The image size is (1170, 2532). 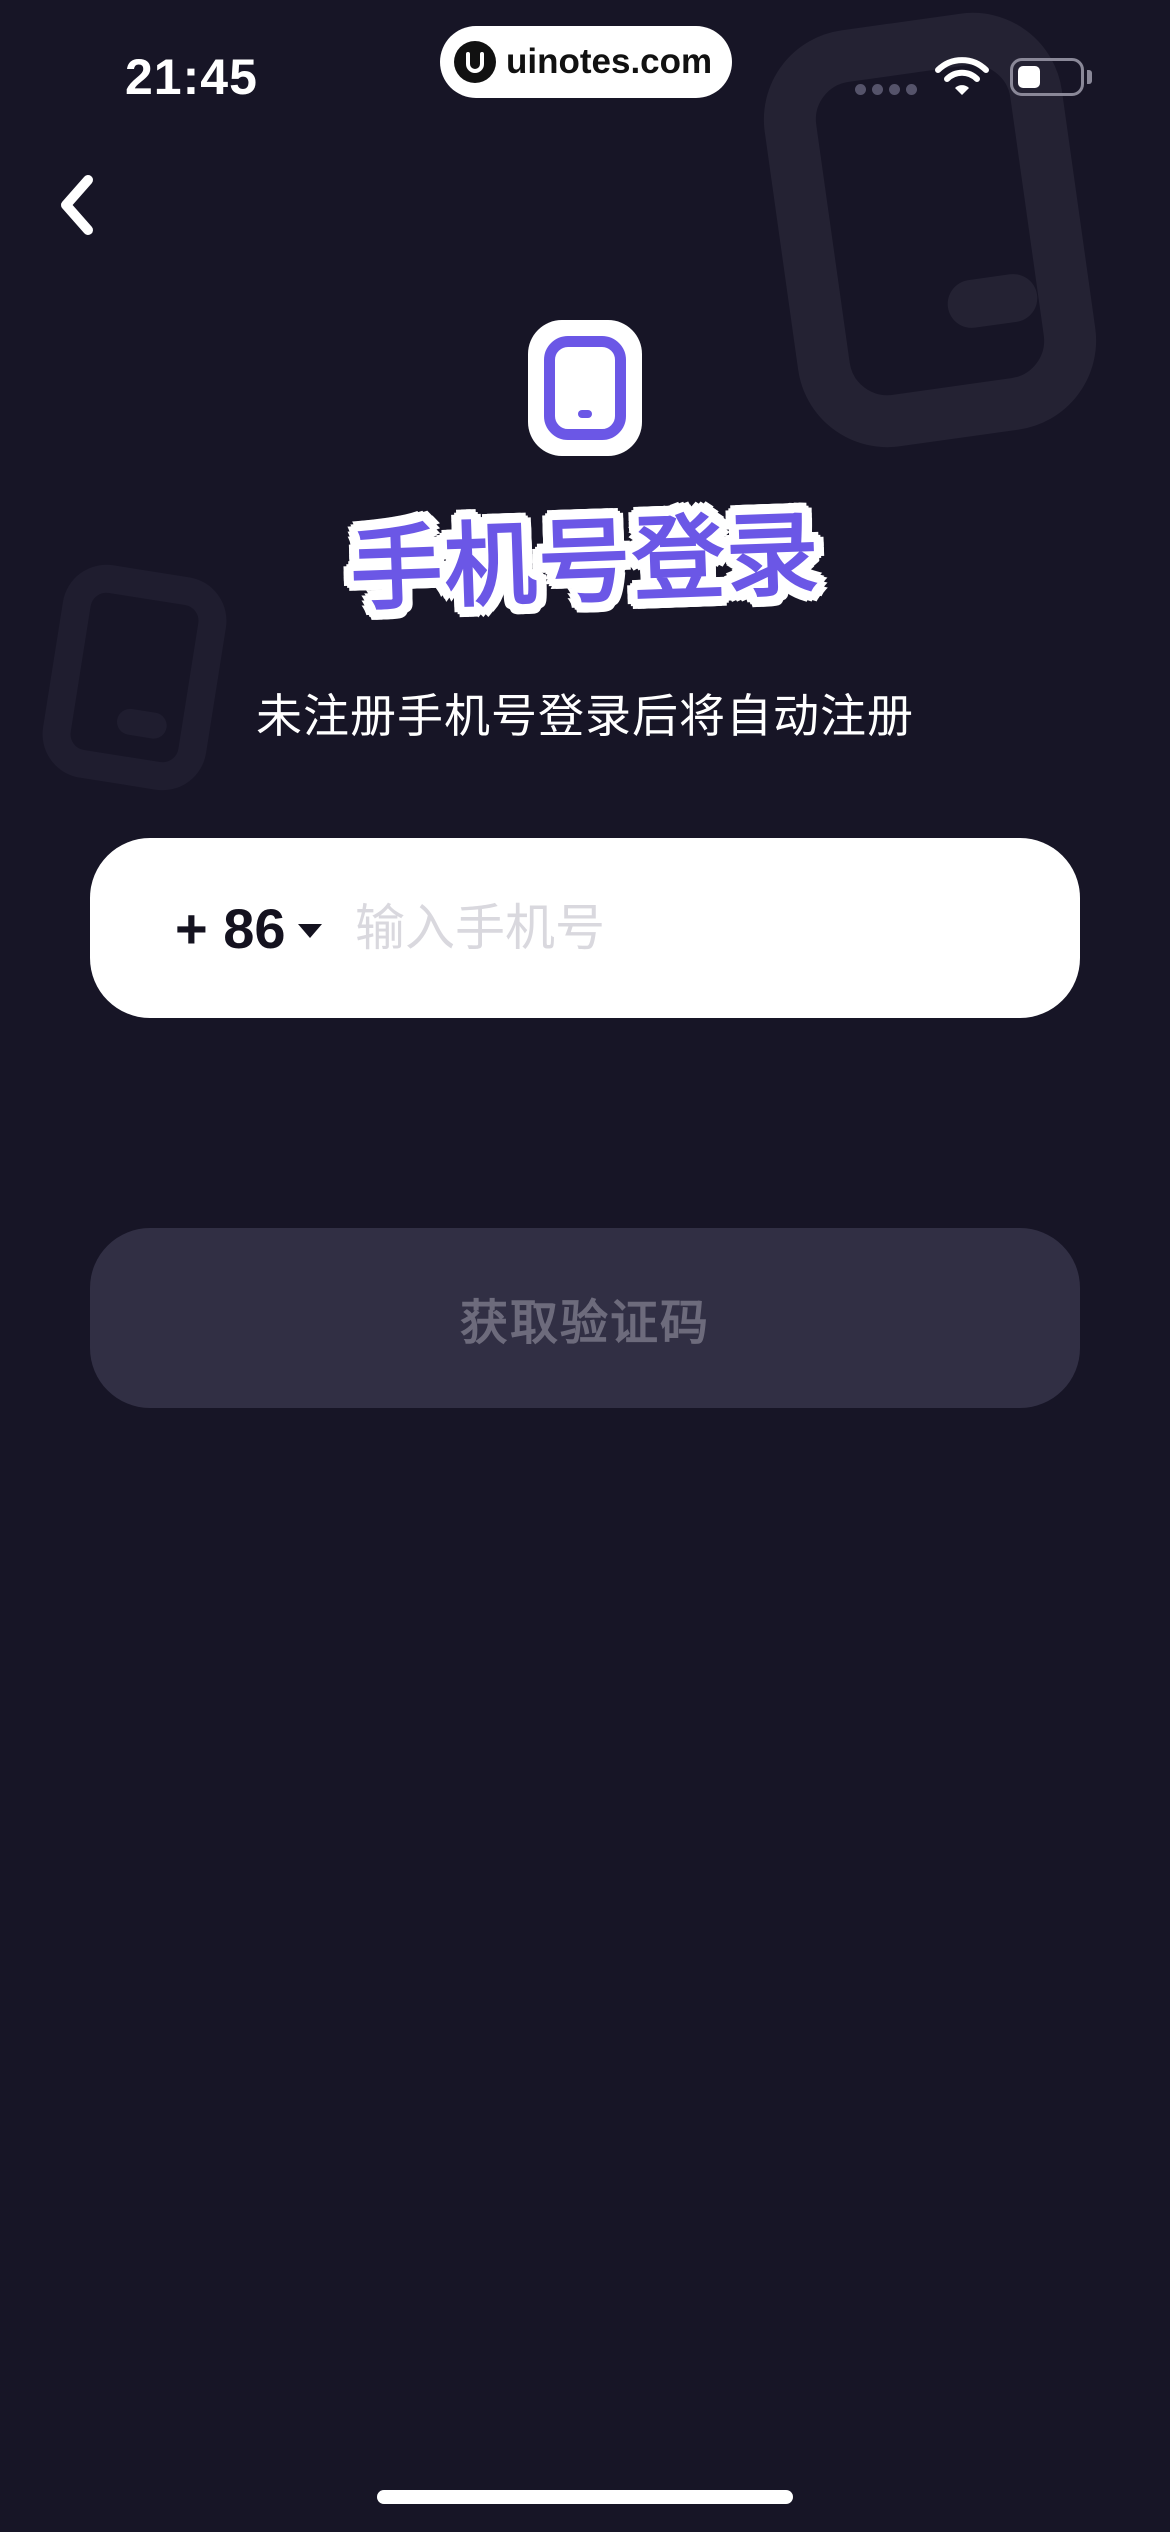 What do you see at coordinates (1089, 77) in the screenshot?
I see `battery-tip` at bounding box center [1089, 77].